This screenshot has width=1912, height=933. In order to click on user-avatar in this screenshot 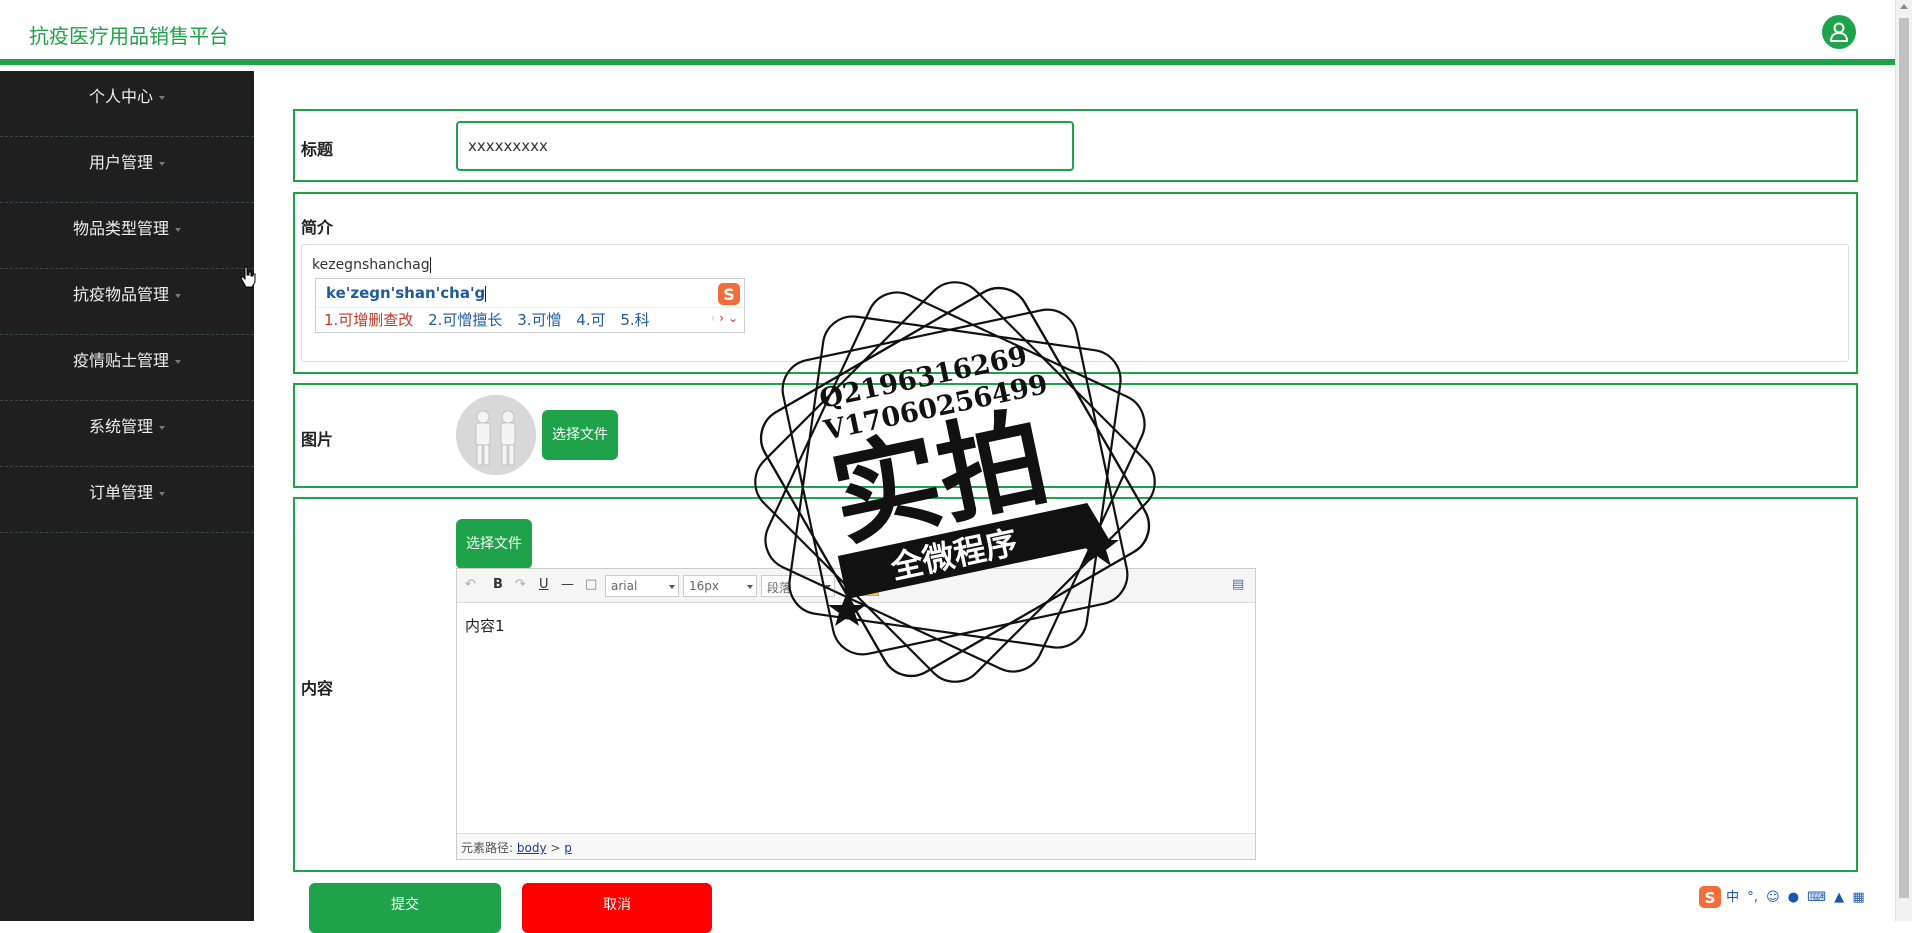, I will do `click(1839, 32)`.